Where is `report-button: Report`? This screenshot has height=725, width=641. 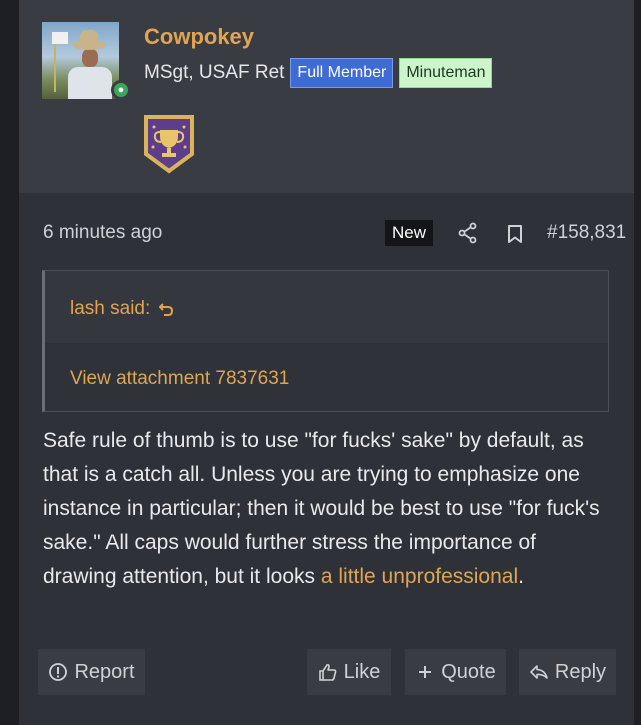
report-button: Report is located at coordinates (91, 672).